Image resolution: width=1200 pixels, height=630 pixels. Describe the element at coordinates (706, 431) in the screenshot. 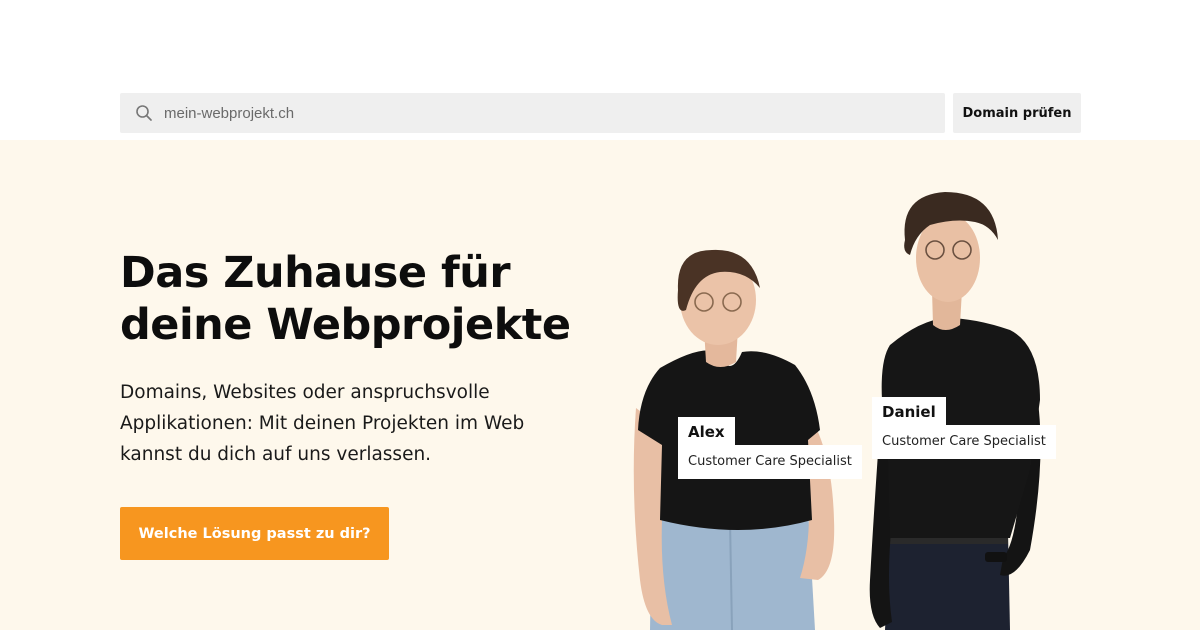

I see `person-name-tag: Alex` at that location.